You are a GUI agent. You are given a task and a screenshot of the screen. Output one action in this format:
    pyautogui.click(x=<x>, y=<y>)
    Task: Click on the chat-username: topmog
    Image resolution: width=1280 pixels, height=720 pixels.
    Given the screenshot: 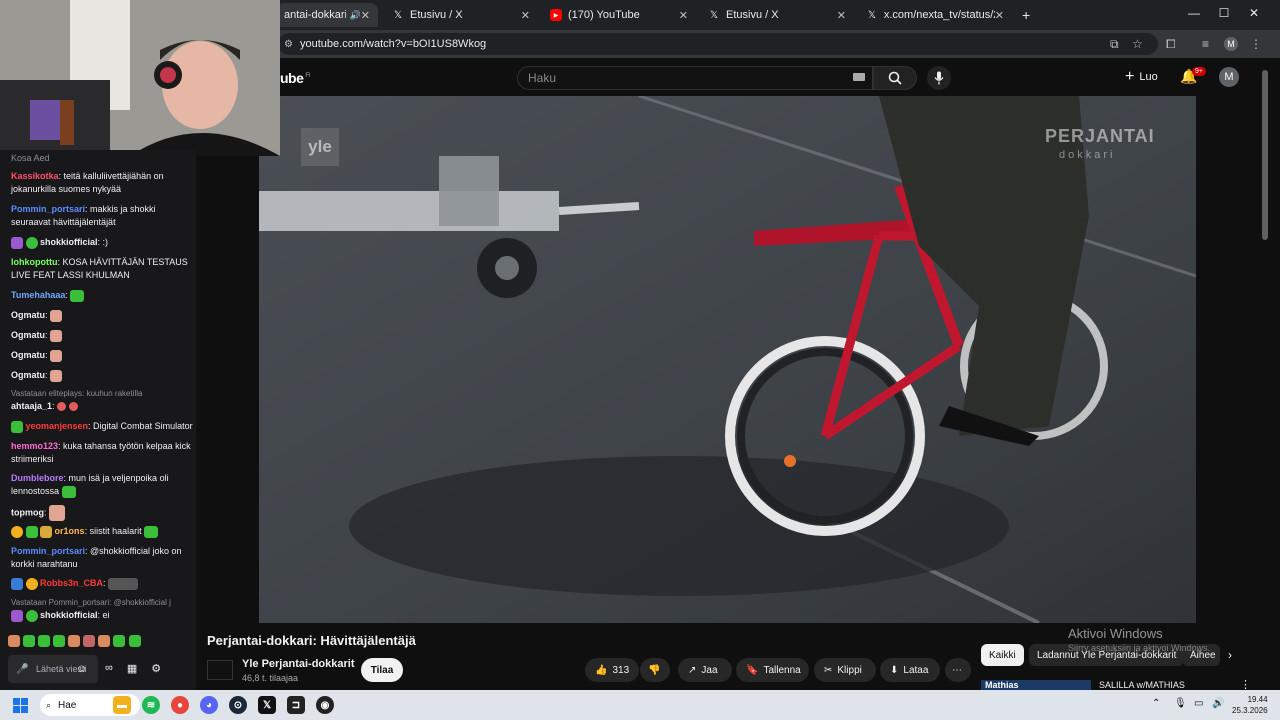 What is the action you would take?
    pyautogui.click(x=27, y=512)
    